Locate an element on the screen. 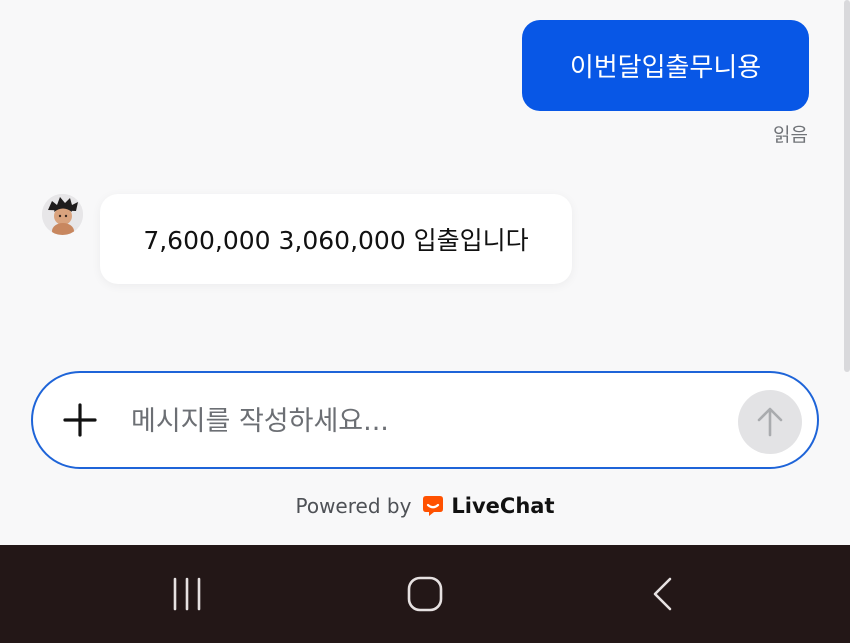 Image resolution: width=850 pixels, height=643 pixels. add-attachment-button is located at coordinates (80, 420).